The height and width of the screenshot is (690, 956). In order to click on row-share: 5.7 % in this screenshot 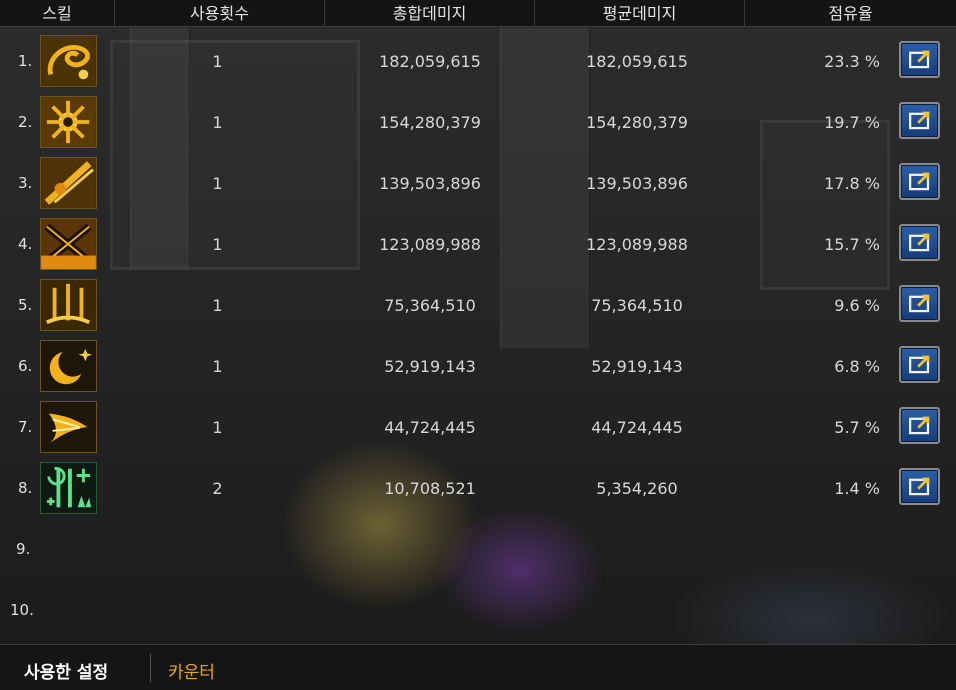, I will do `click(857, 427)`.